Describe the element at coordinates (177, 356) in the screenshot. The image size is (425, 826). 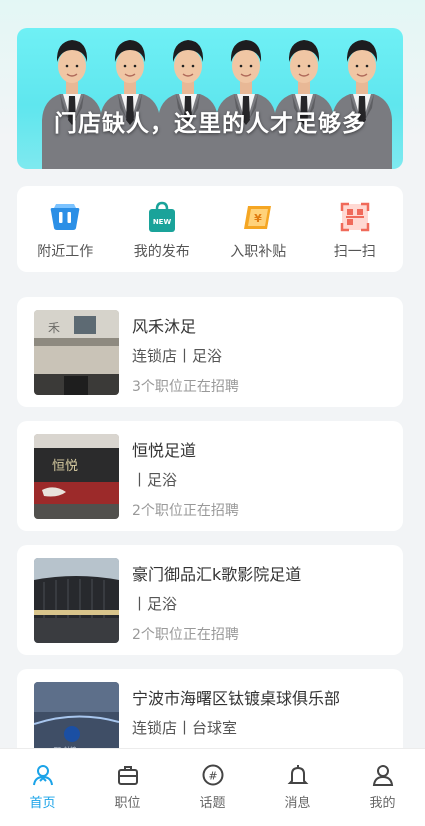
I see `store-tags: 连锁店丨足浴` at that location.